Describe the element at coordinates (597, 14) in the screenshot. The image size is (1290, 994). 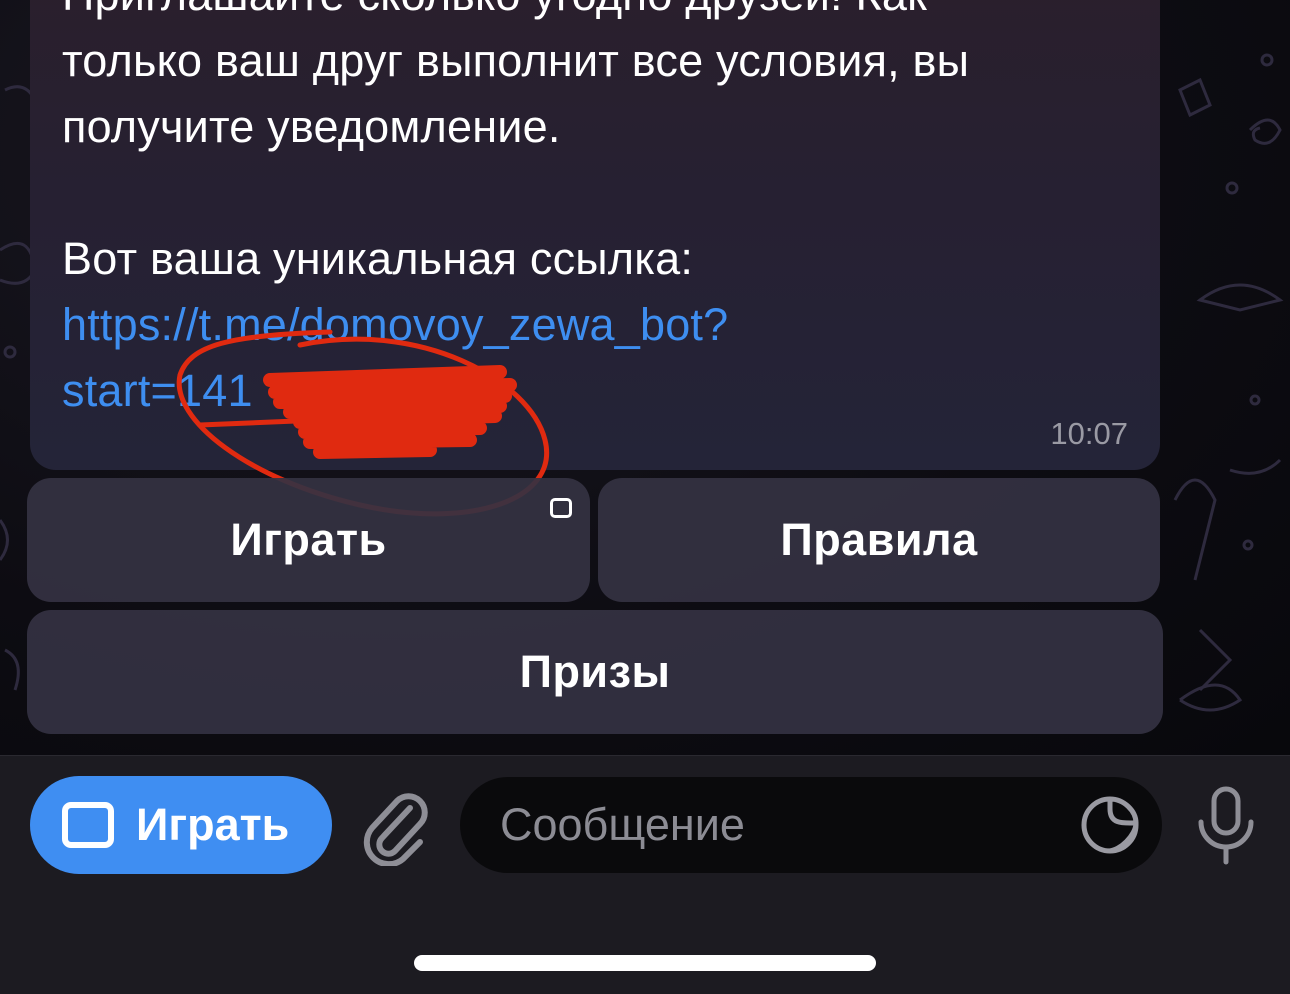
I see `message-line: Приглашайте сколько угодно друзей! Как` at that location.